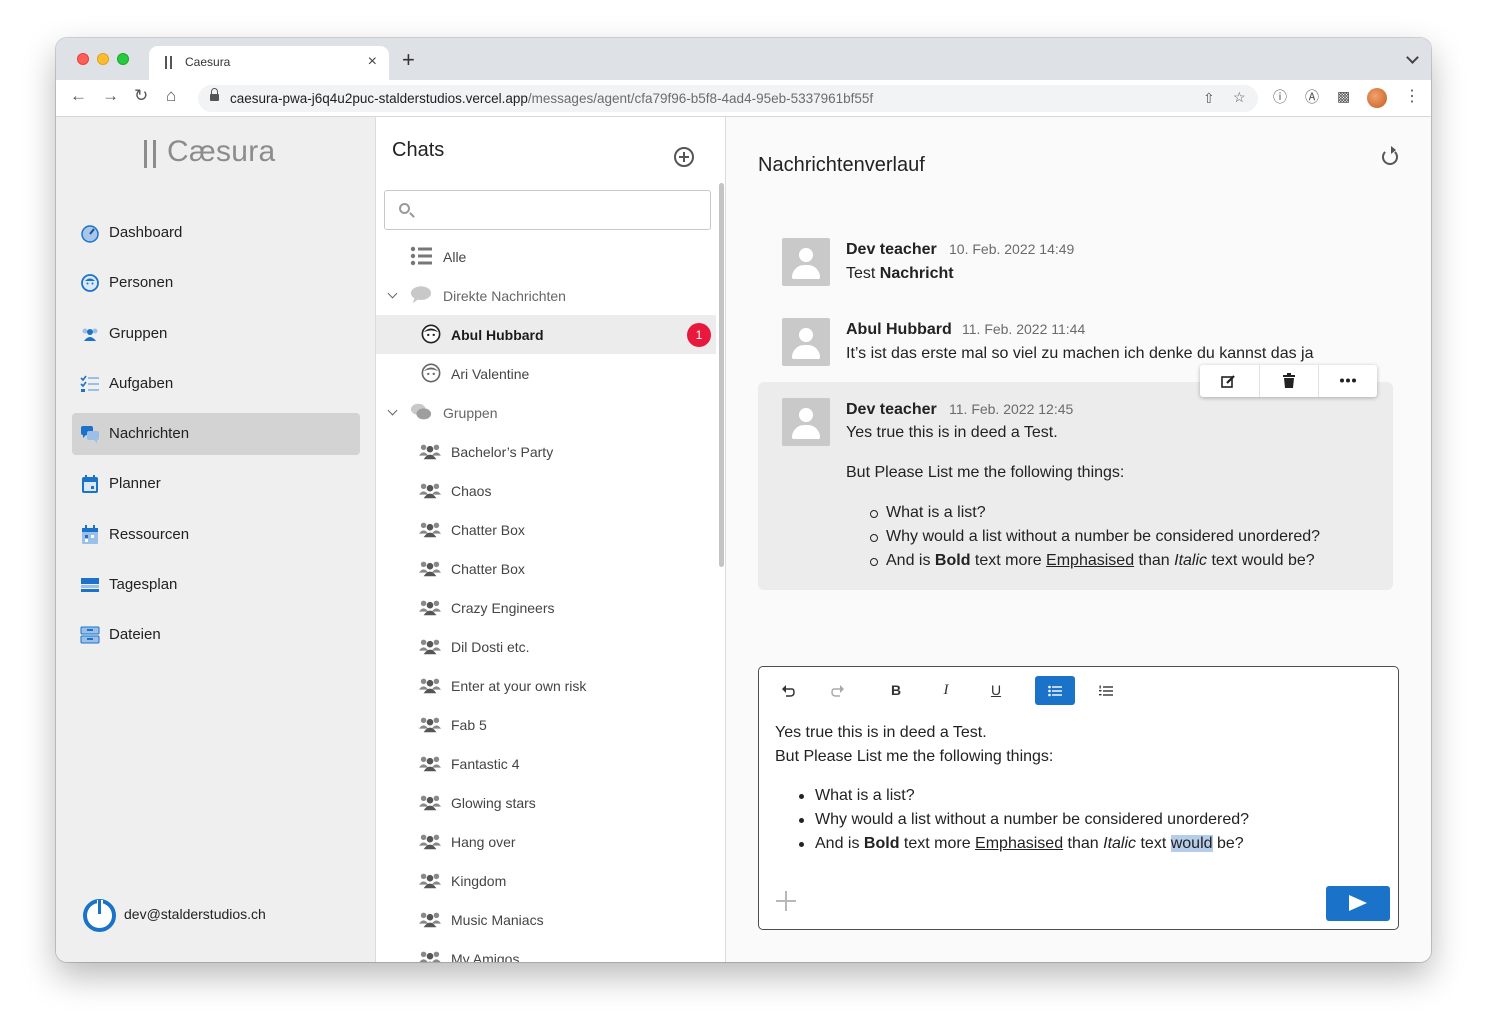 The image size is (1487, 1036). I want to click on chat-row-group: Chaos, so click(546, 490).